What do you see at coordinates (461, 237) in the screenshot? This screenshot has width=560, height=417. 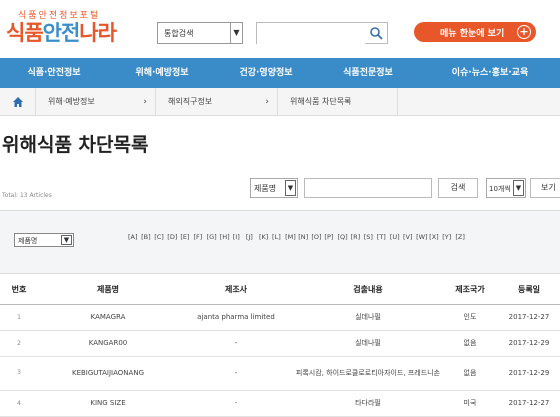 I see `index-letter-z: [Z]` at bounding box center [461, 237].